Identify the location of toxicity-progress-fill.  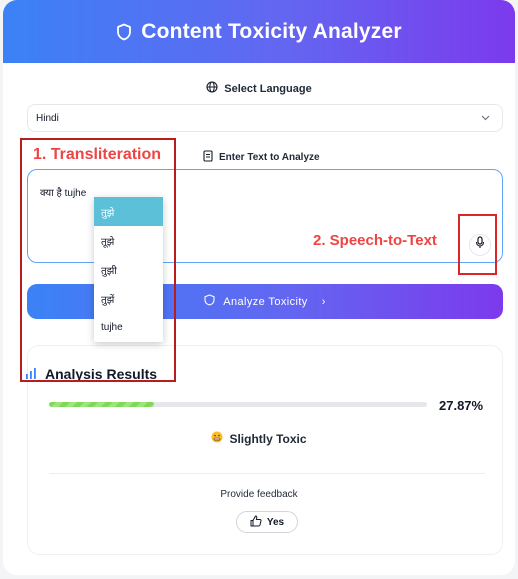
(102, 404).